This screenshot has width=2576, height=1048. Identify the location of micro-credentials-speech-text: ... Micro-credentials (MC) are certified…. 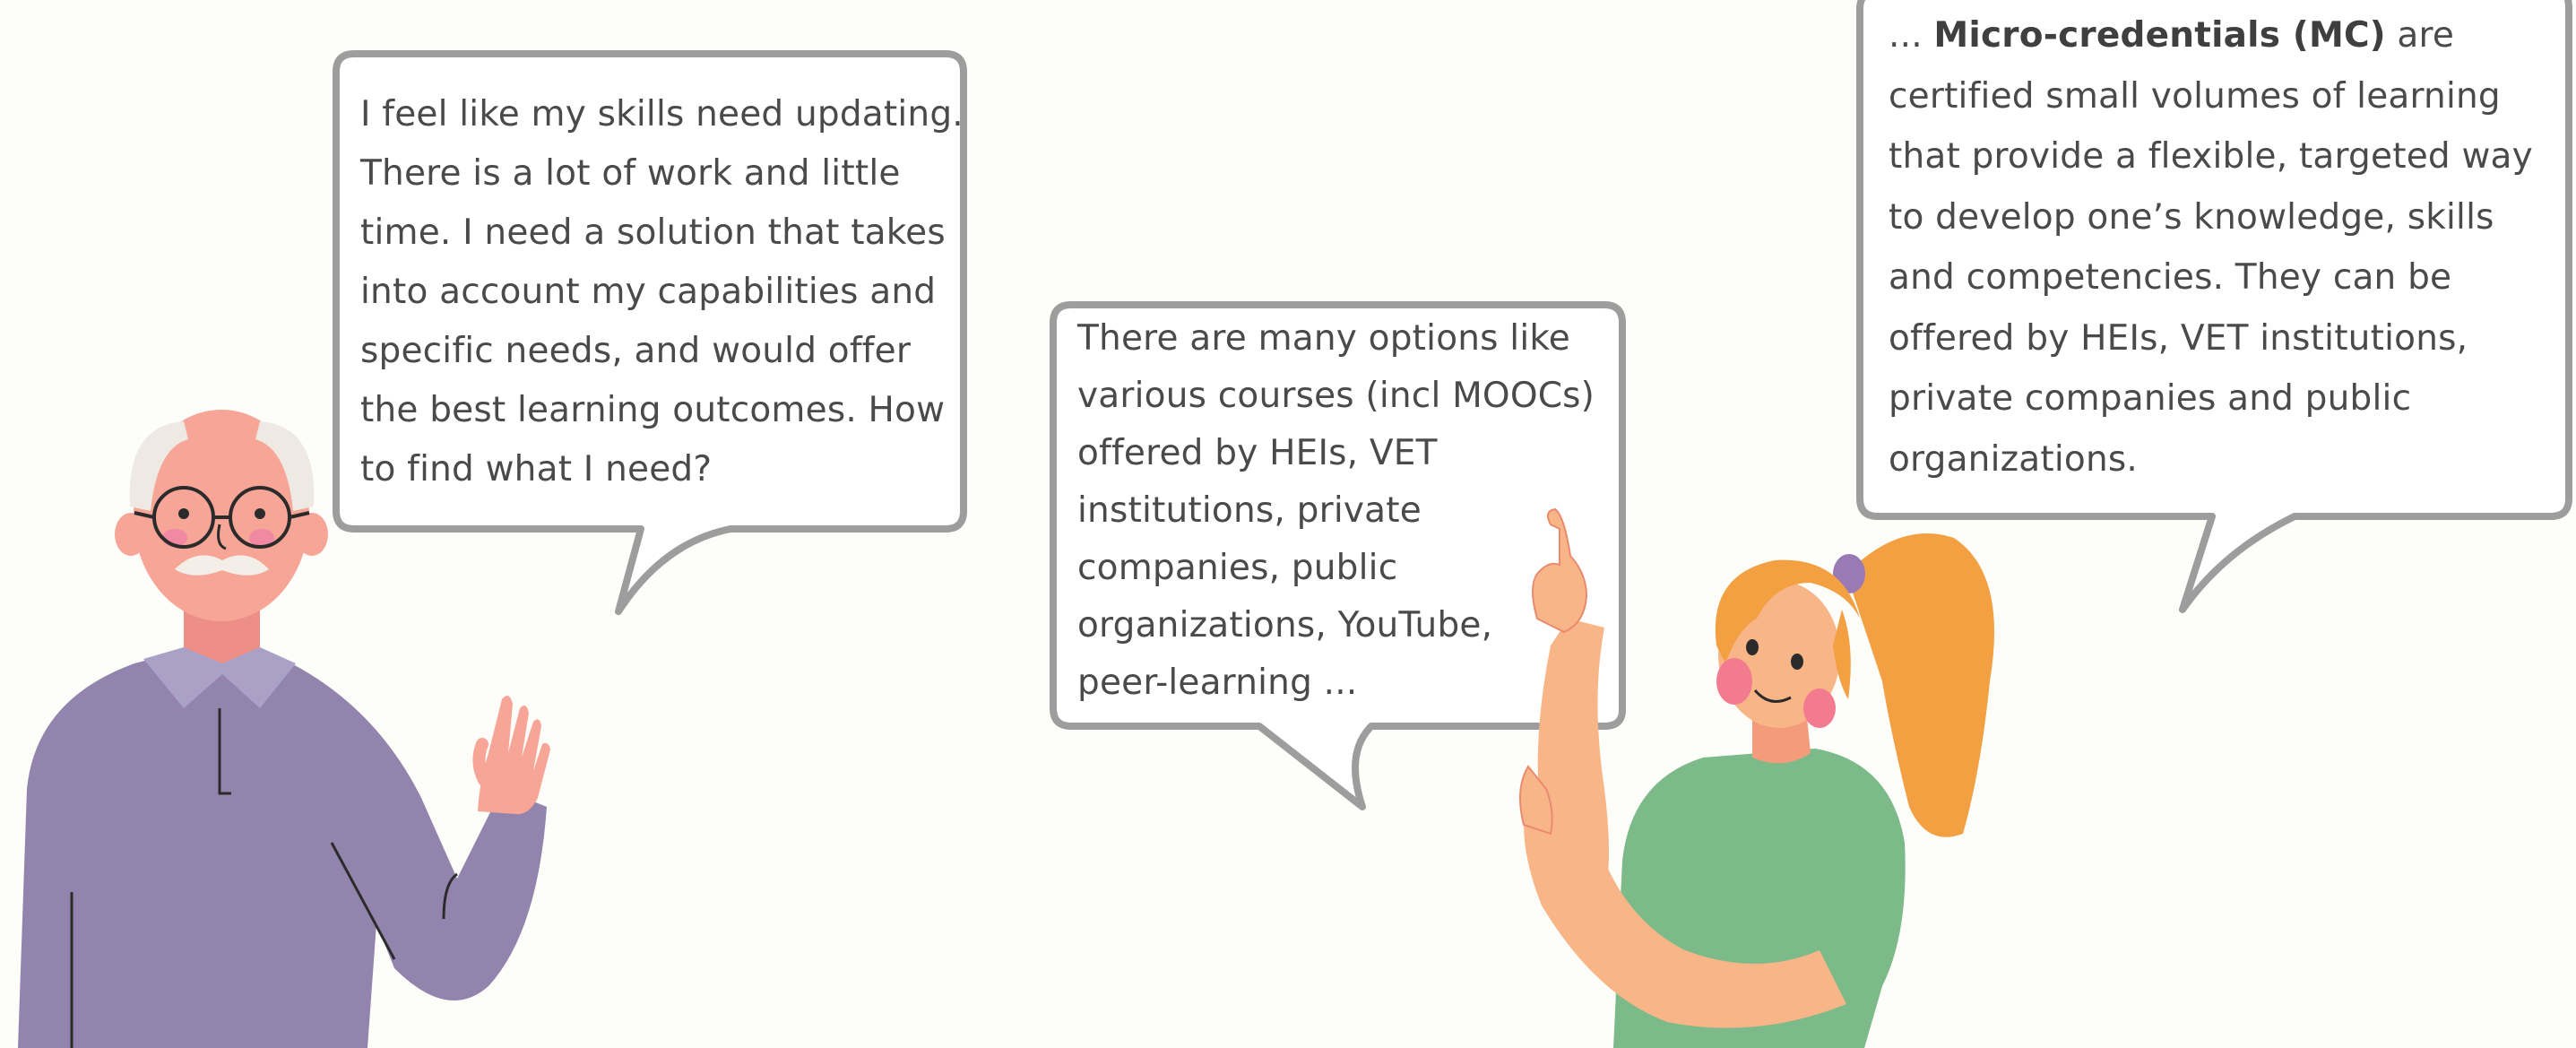
(2211, 247).